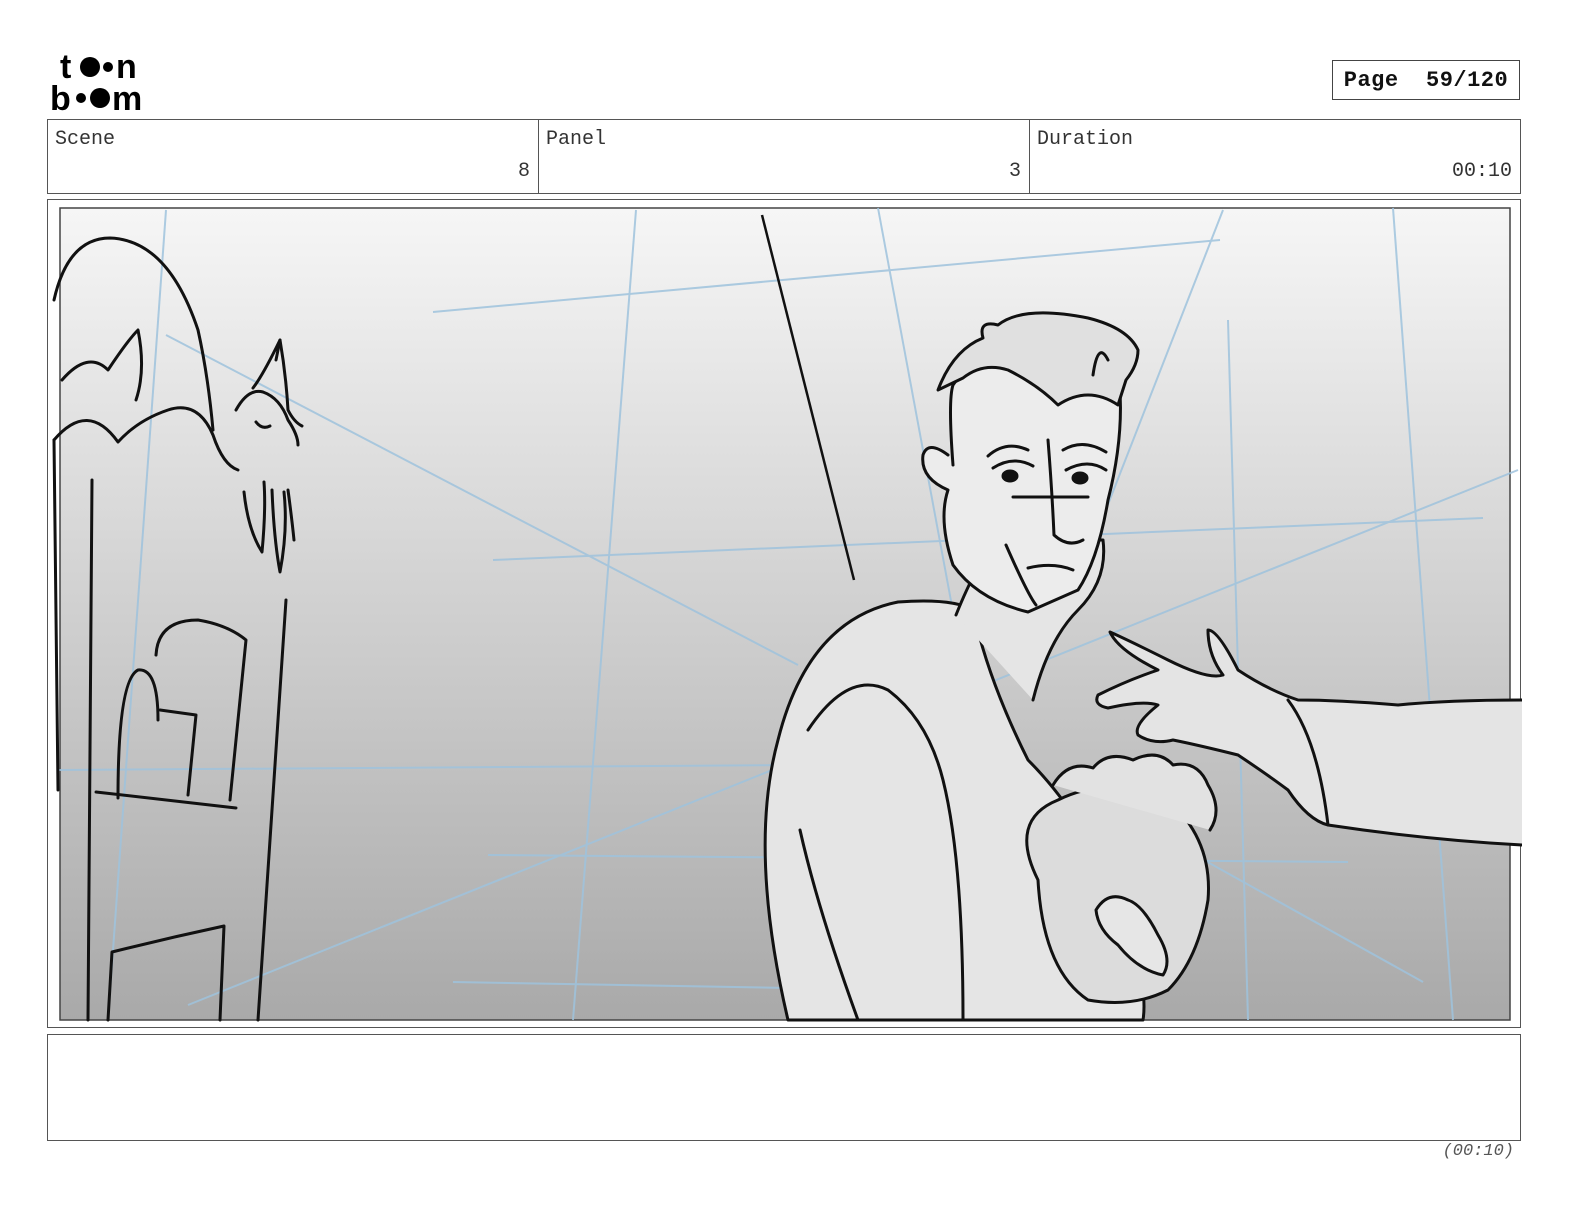 Image resolution: width=1584 pixels, height=1224 pixels. What do you see at coordinates (293, 156) in the screenshot?
I see `scene-cell: Scene 8` at bounding box center [293, 156].